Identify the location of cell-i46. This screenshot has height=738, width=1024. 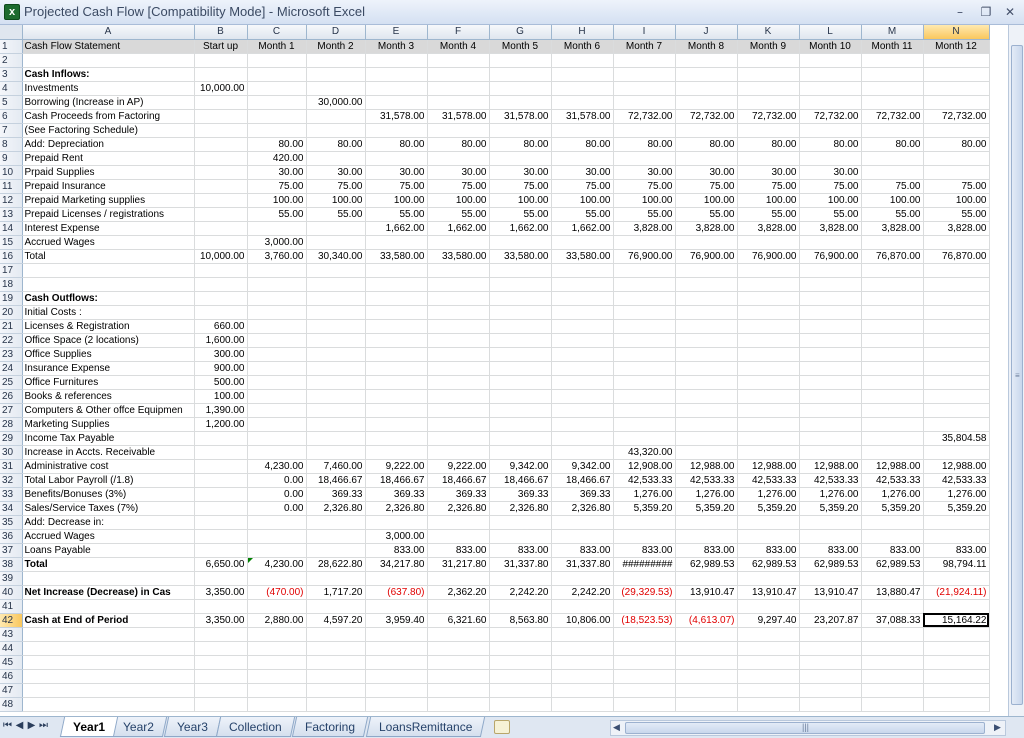
(644, 676).